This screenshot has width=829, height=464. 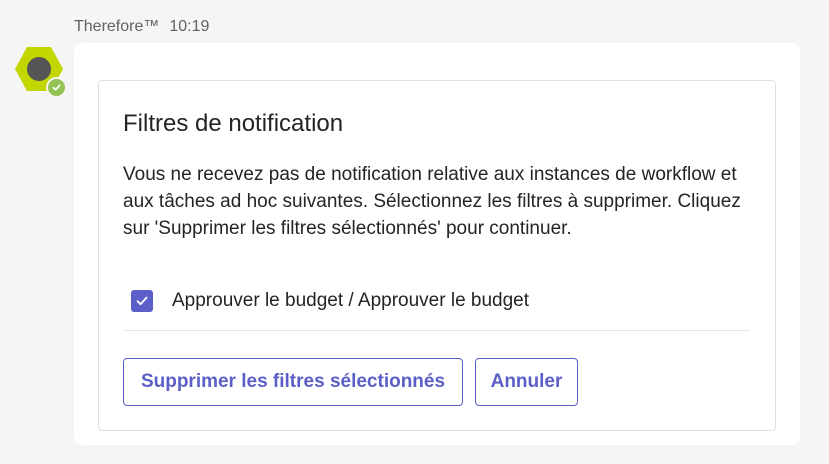 What do you see at coordinates (142, 301) in the screenshot?
I see `checkbox-checked-icon` at bounding box center [142, 301].